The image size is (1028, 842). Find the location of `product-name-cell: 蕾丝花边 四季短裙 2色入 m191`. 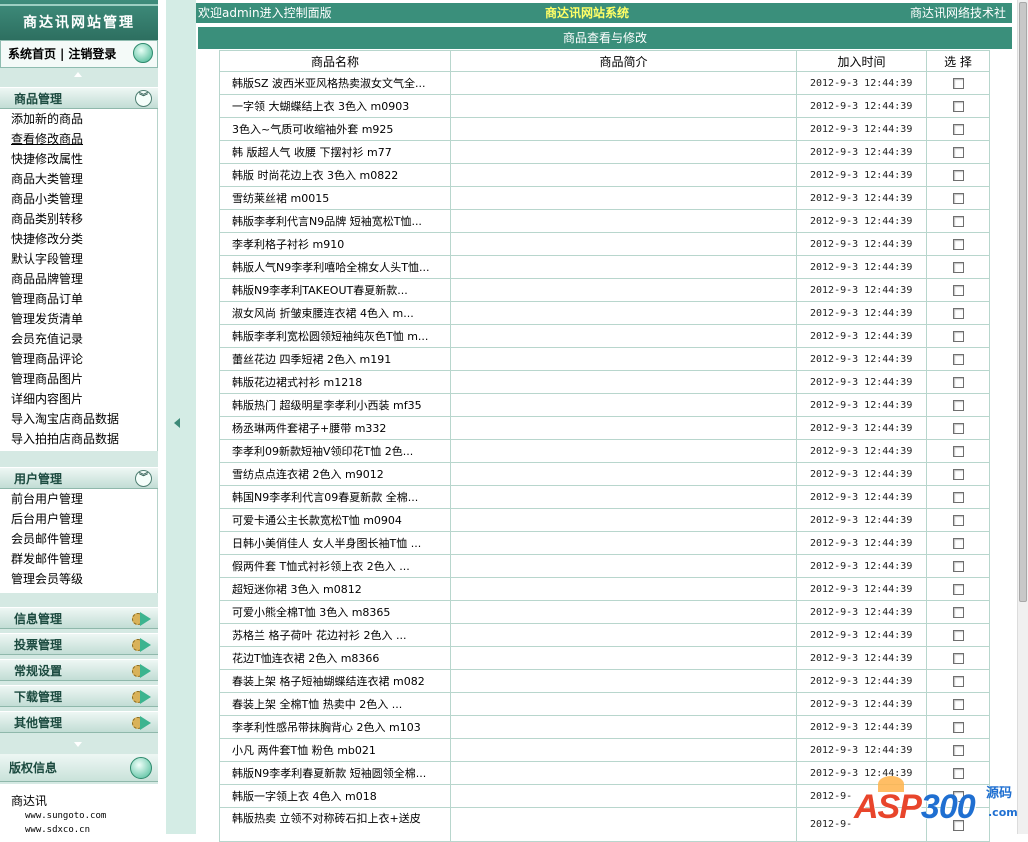

product-name-cell: 蕾丝花边 四季短裙 2色入 m191 is located at coordinates (335, 359).